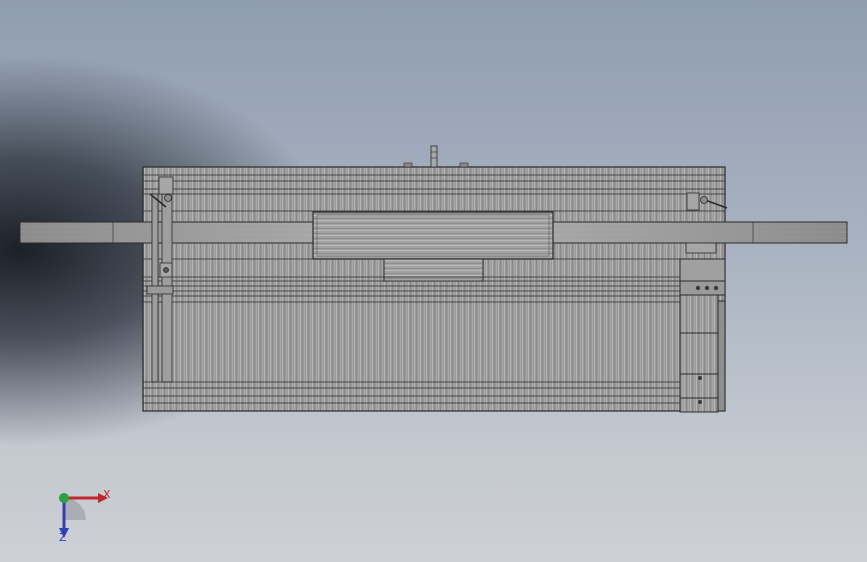 This screenshot has height=562, width=867. I want to click on y-axis-dot, so click(64, 498).